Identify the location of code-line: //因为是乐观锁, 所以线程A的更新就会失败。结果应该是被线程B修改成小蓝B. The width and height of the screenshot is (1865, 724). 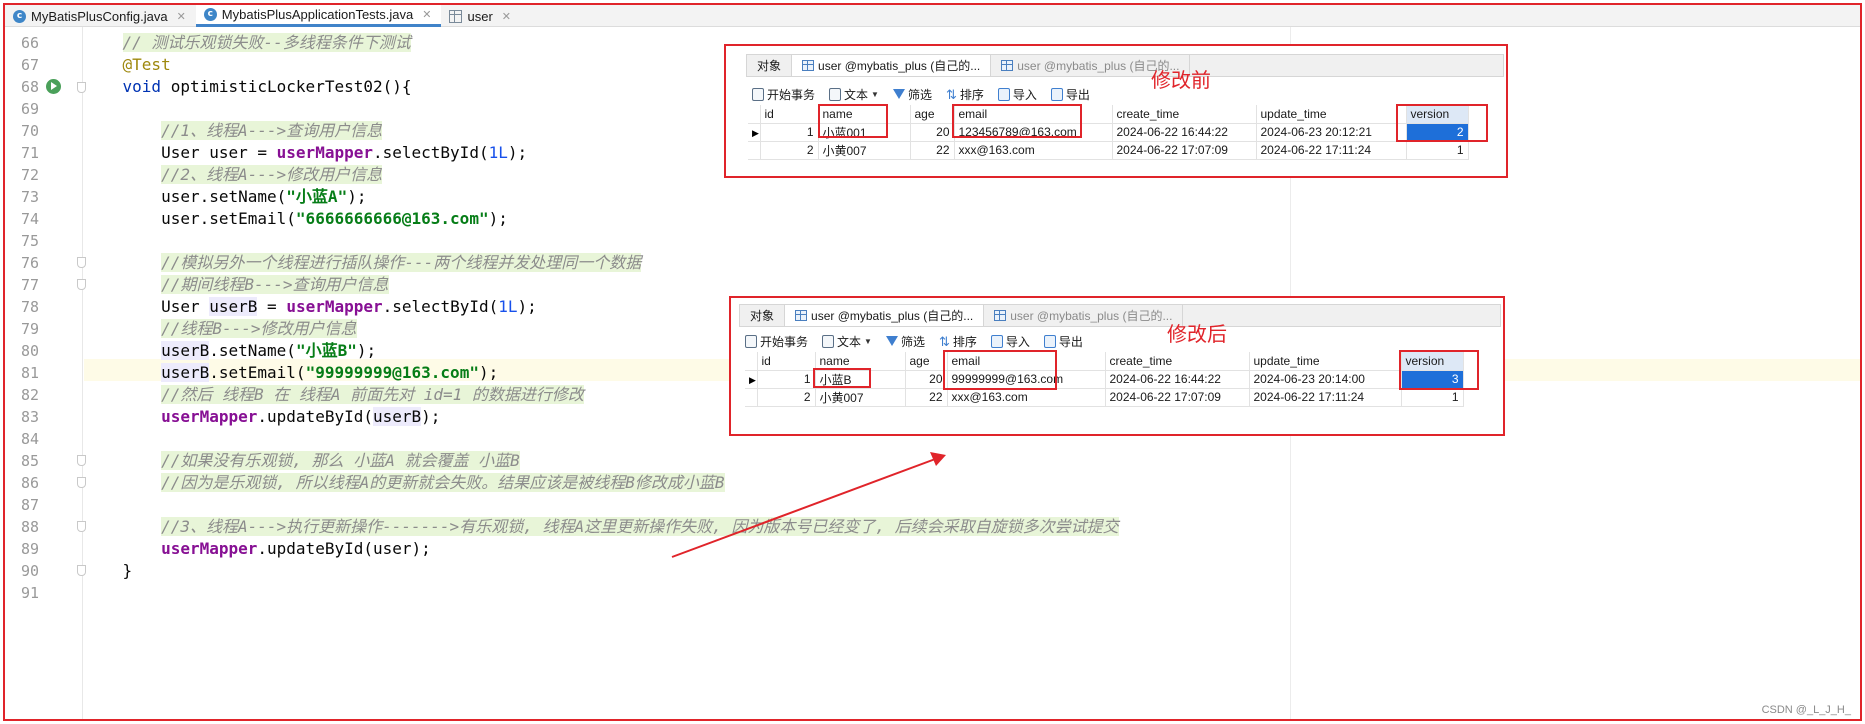
(972, 483).